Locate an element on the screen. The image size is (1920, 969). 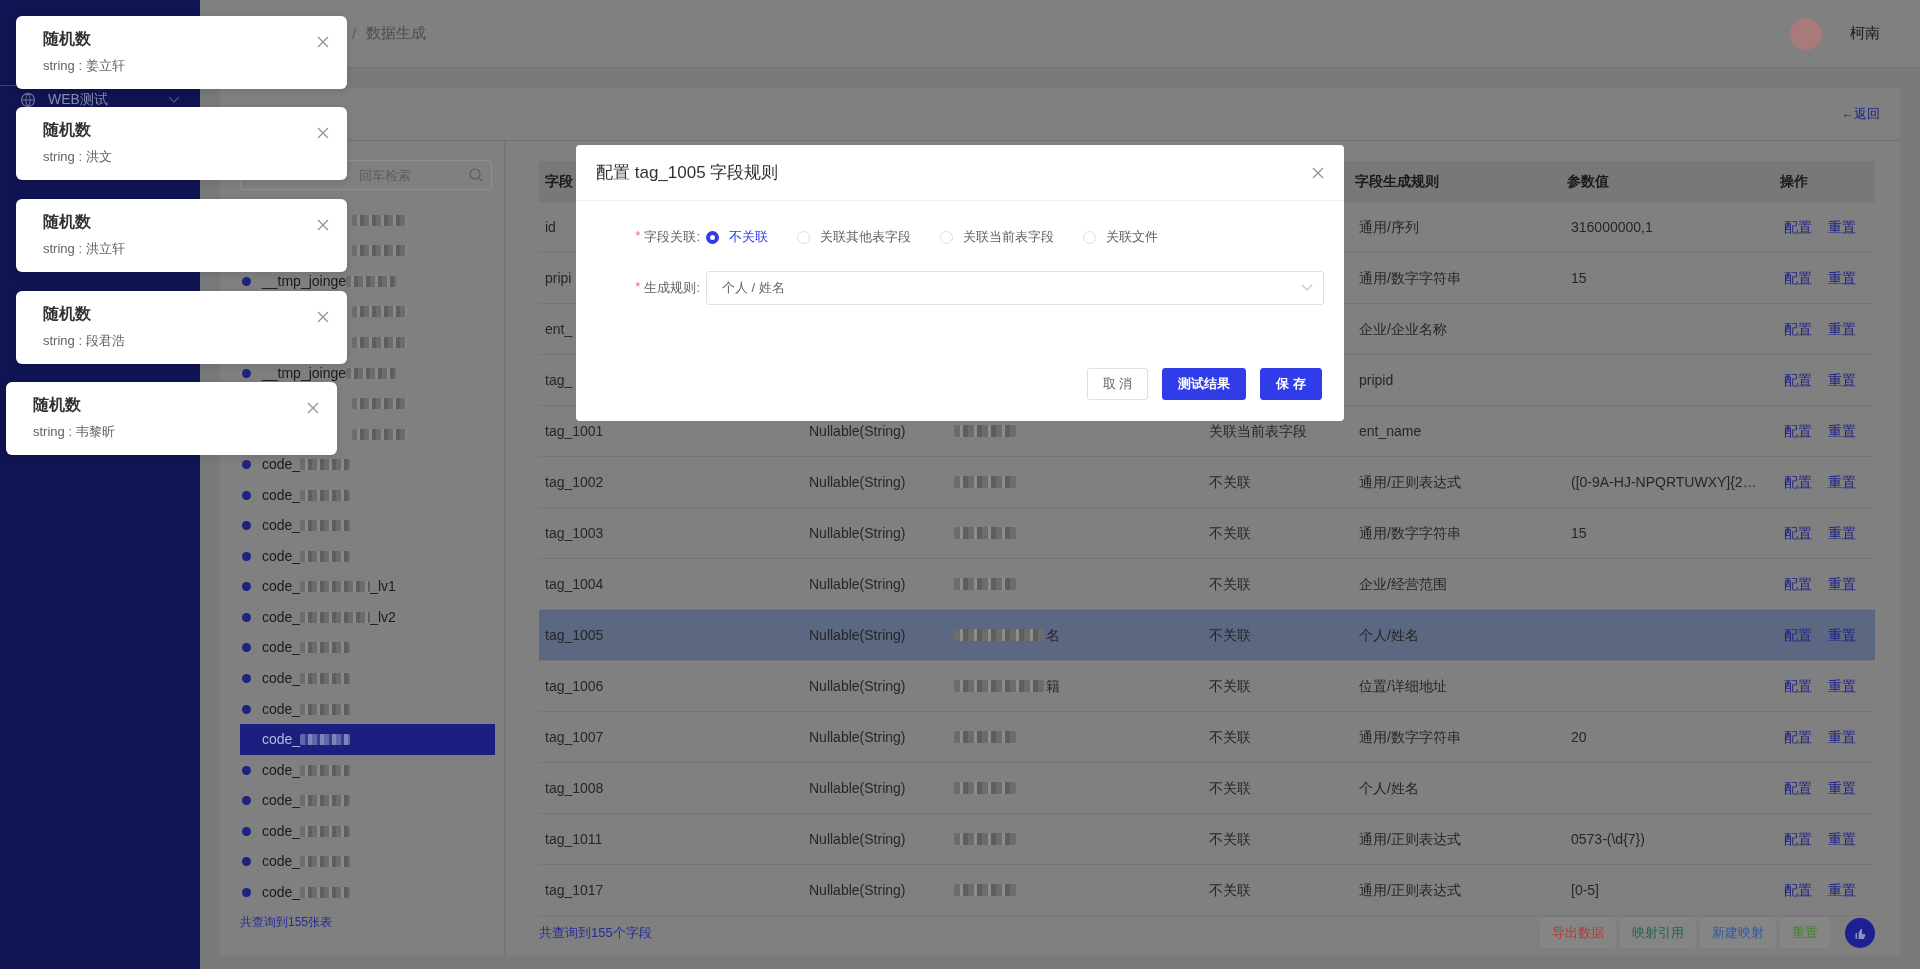
table-row: tag_1003 Nullable(String) 不关联 通用/数字字符串 15 配置 重置 is located at coordinates (1207, 533).